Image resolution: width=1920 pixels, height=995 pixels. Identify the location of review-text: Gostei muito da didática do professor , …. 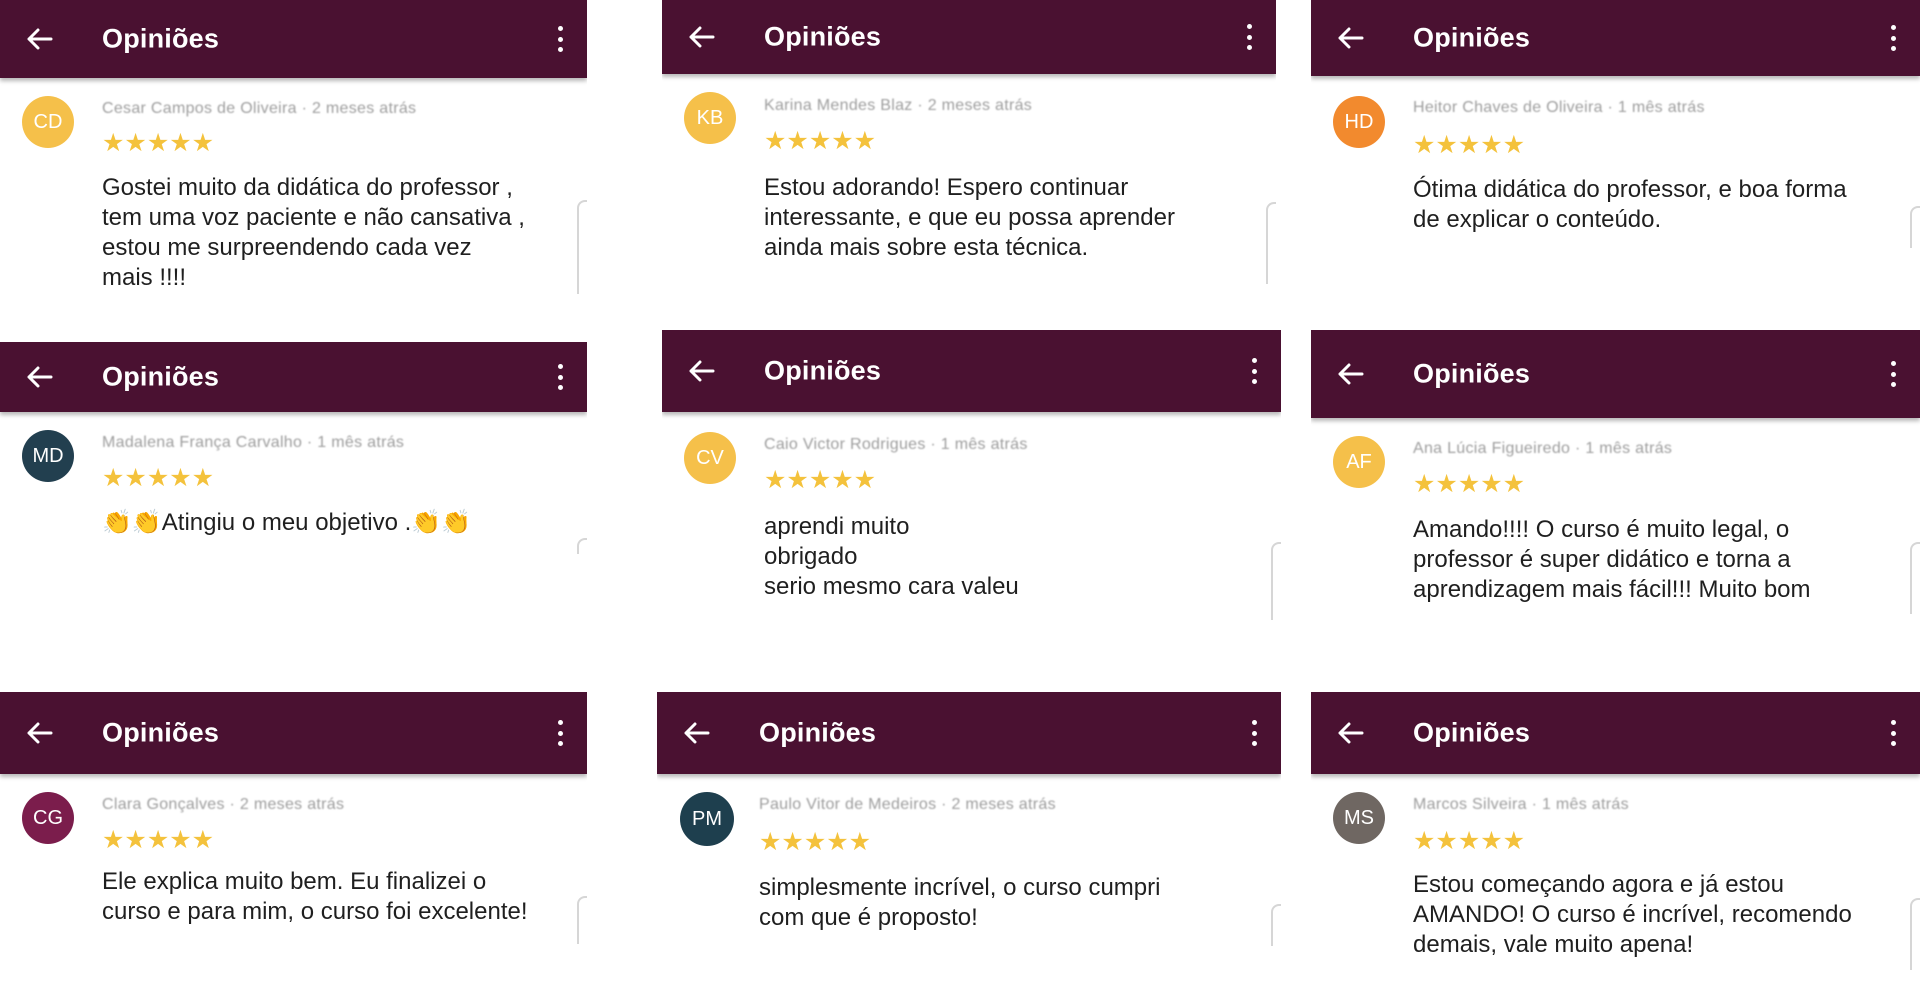
(313, 232).